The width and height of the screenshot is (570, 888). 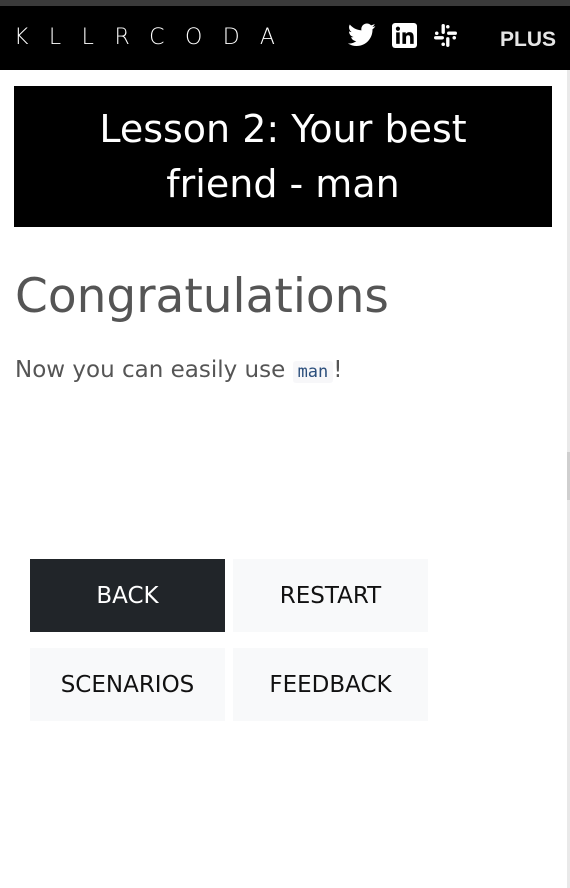 What do you see at coordinates (127, 684) in the screenshot?
I see `scenarios-button: SCENARIOS` at bounding box center [127, 684].